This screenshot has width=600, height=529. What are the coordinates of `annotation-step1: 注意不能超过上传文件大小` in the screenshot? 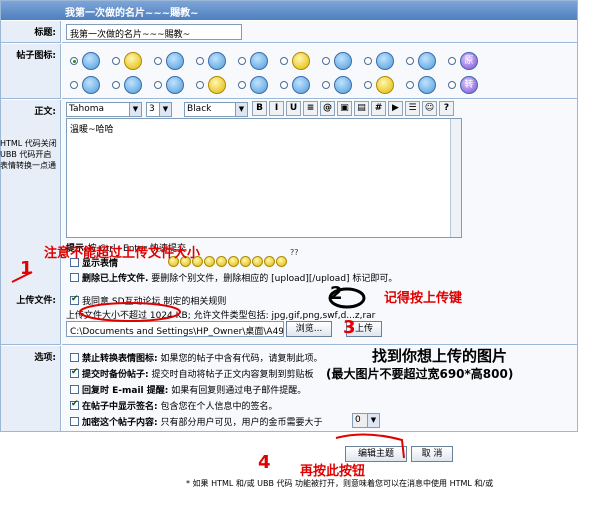 It's located at (122, 253).